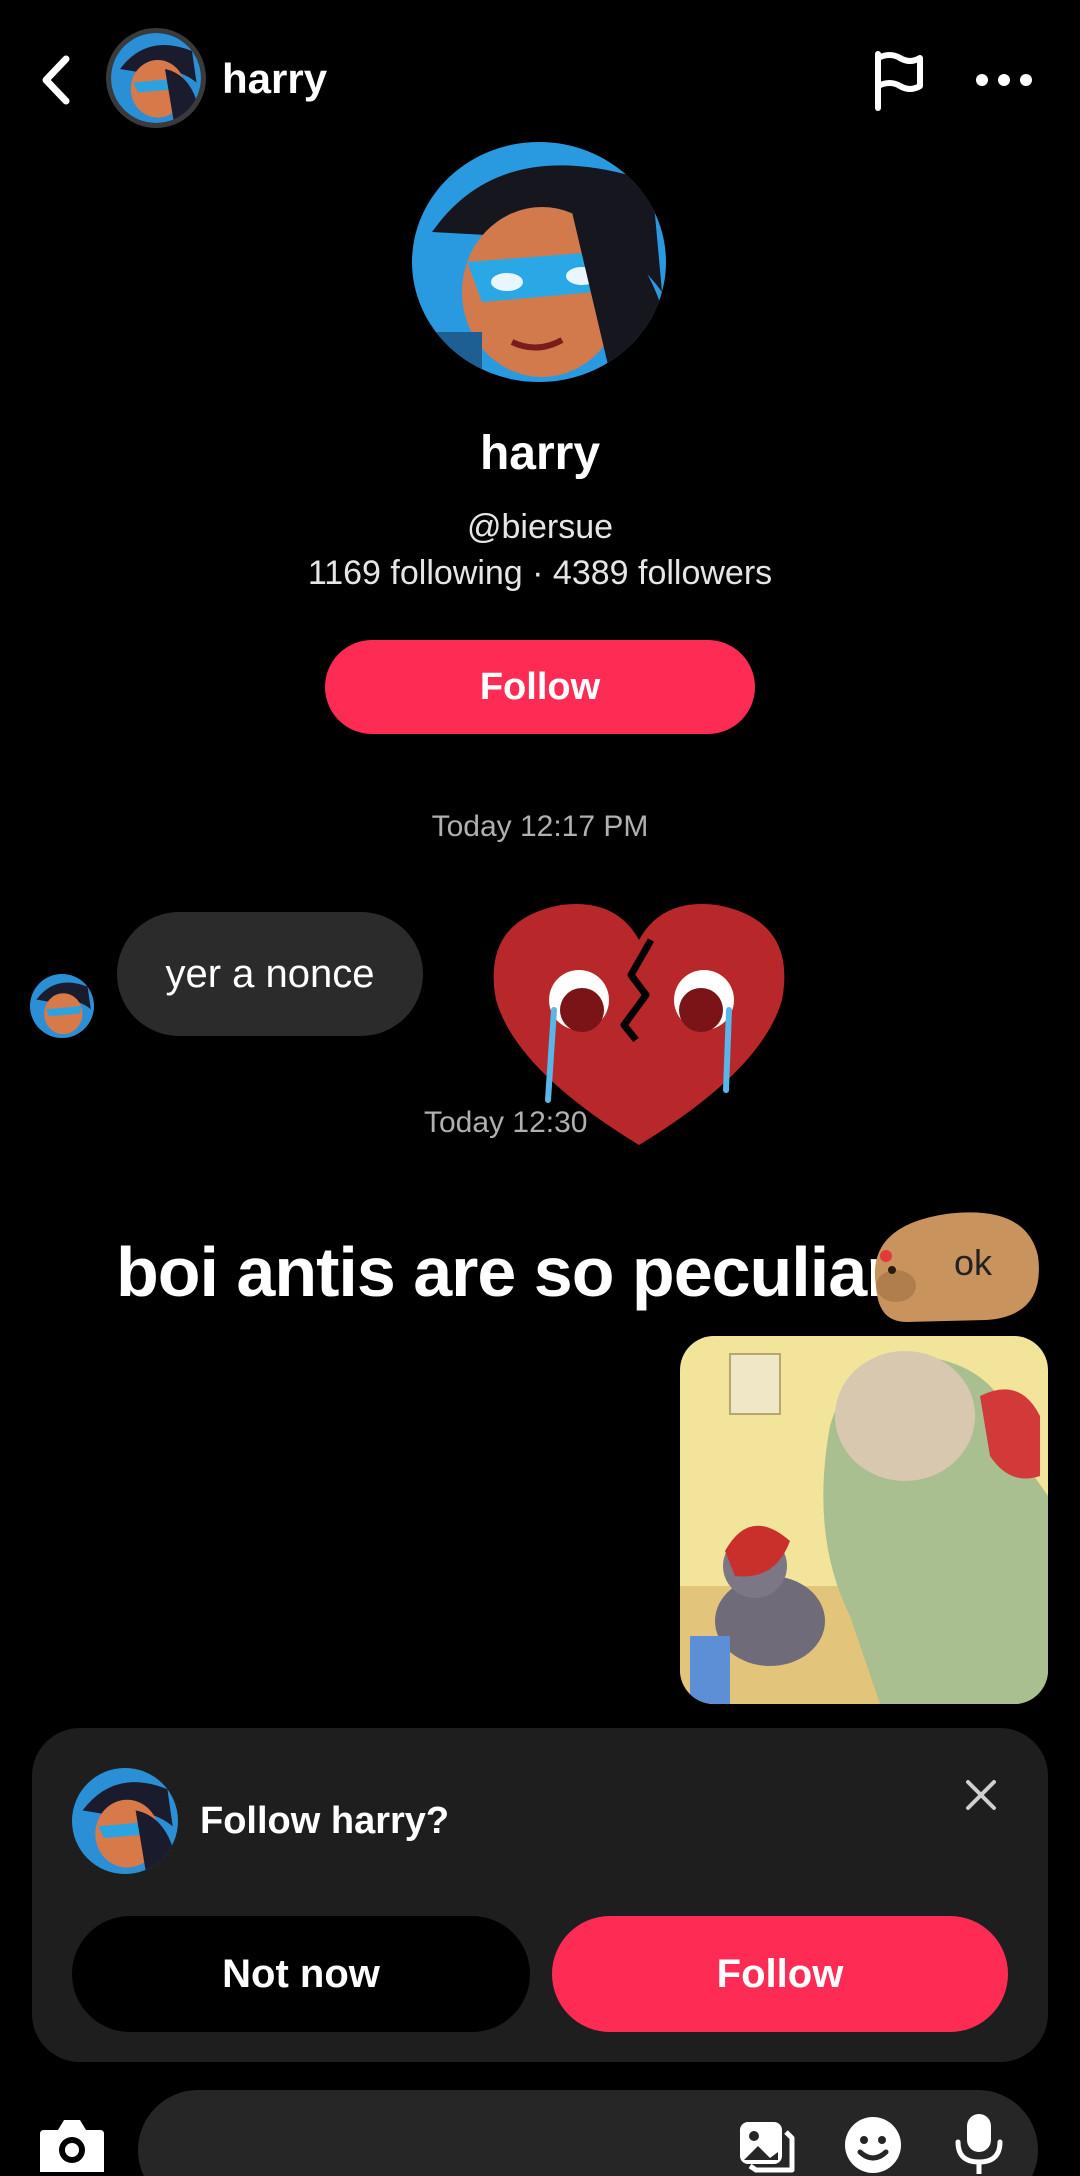 The image size is (1080, 2176). I want to click on header-title: harry, so click(274, 79).